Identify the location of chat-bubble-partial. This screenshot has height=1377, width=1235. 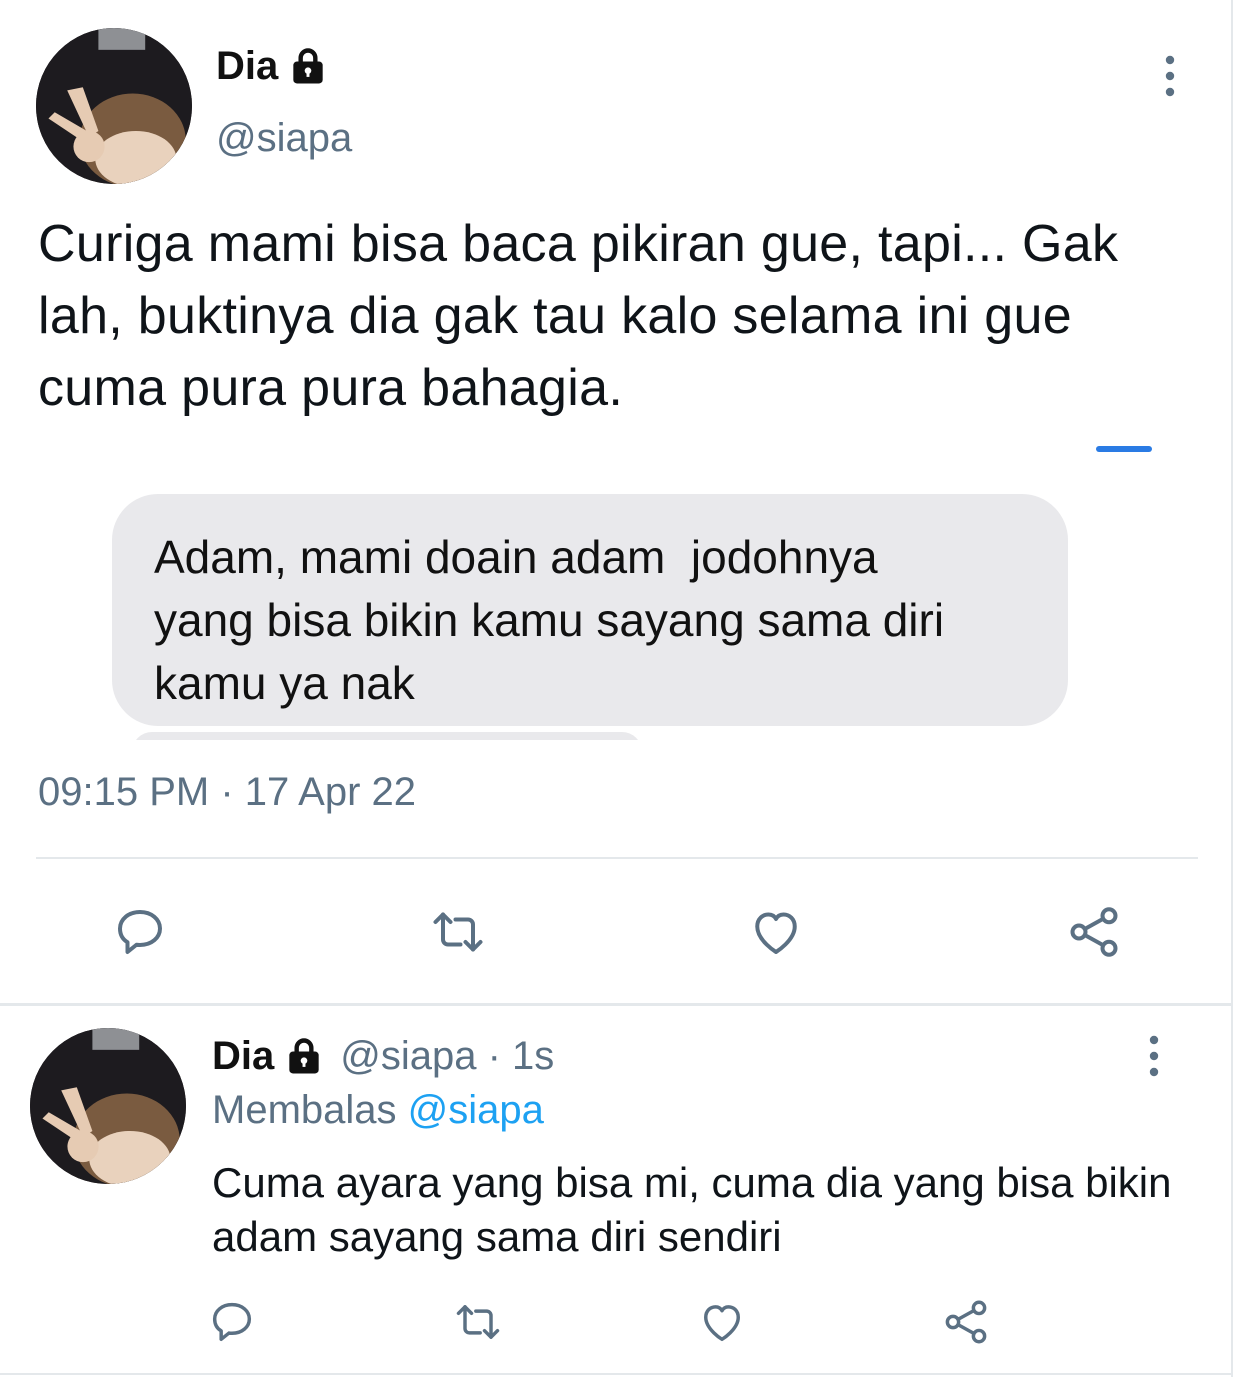
(387, 736).